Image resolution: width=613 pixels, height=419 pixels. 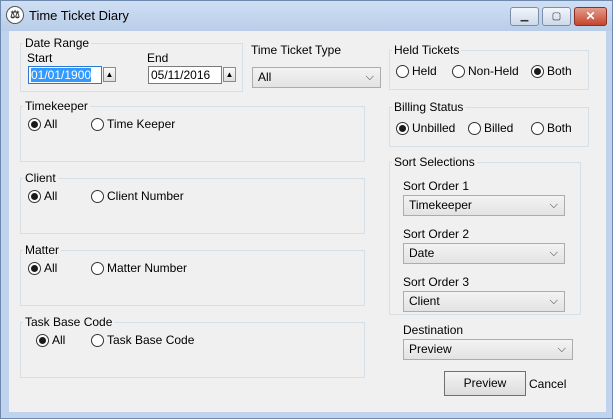 I want to click on sort-order-2-label: Sort Order 2, so click(x=436, y=234).